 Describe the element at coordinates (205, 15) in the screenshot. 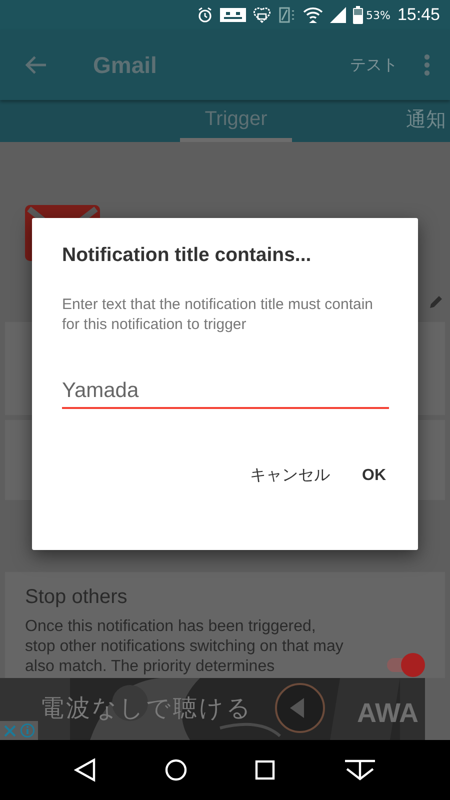

I see `alarm-clock-icon` at that location.